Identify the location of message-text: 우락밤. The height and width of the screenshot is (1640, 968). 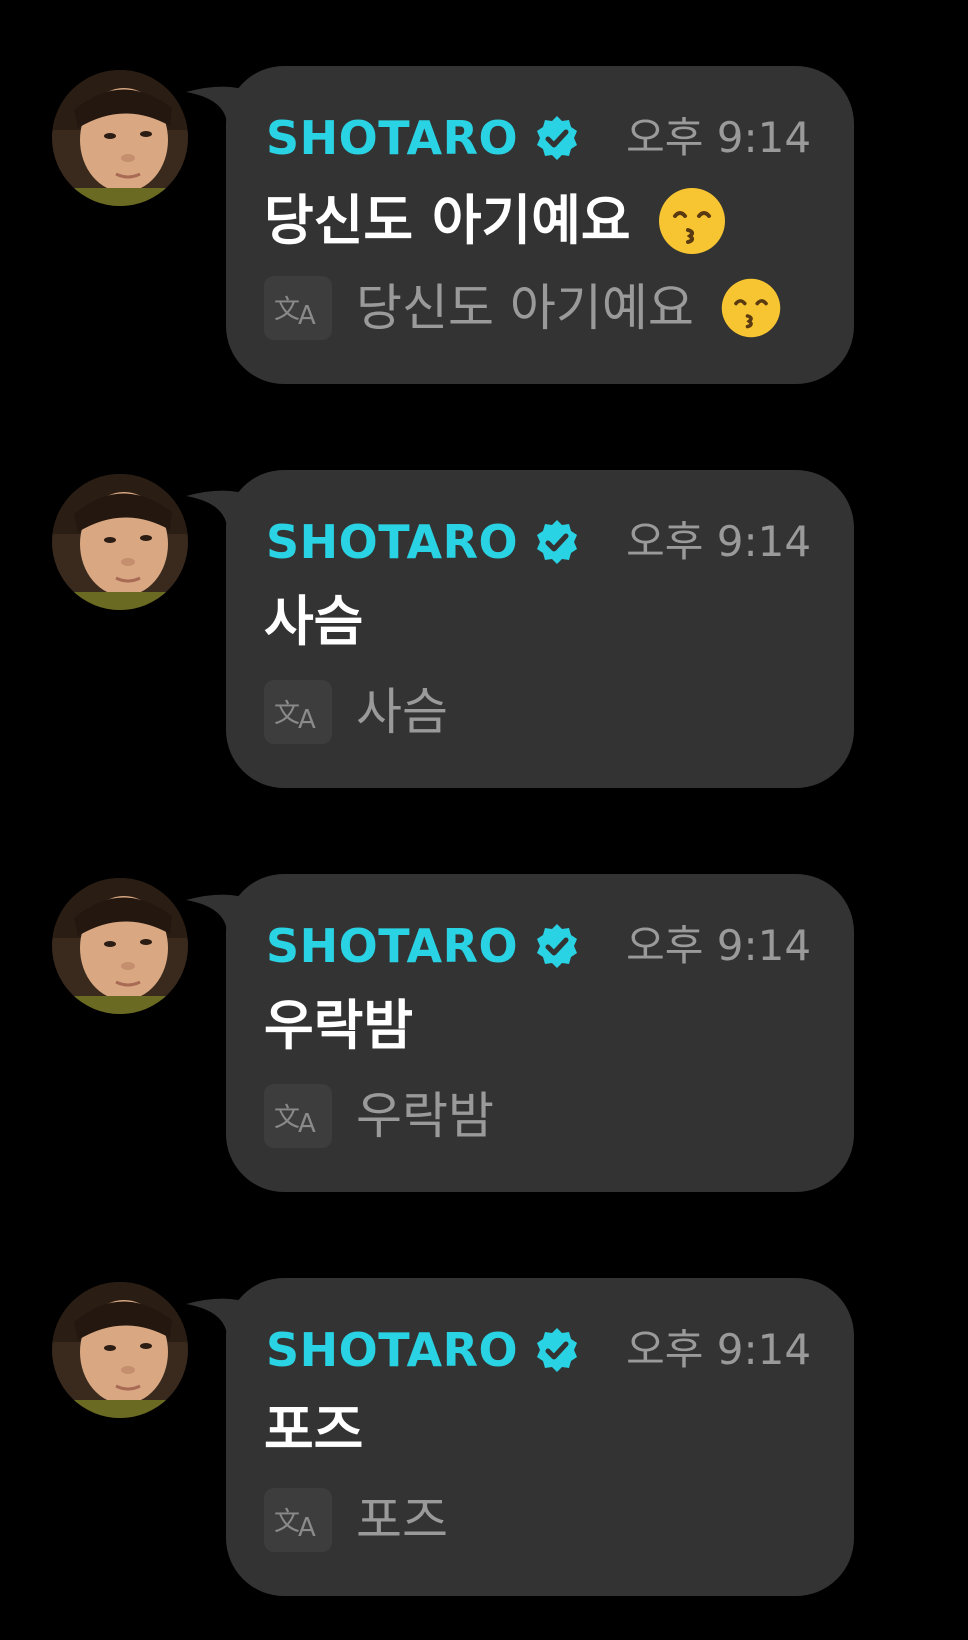
(339, 1025).